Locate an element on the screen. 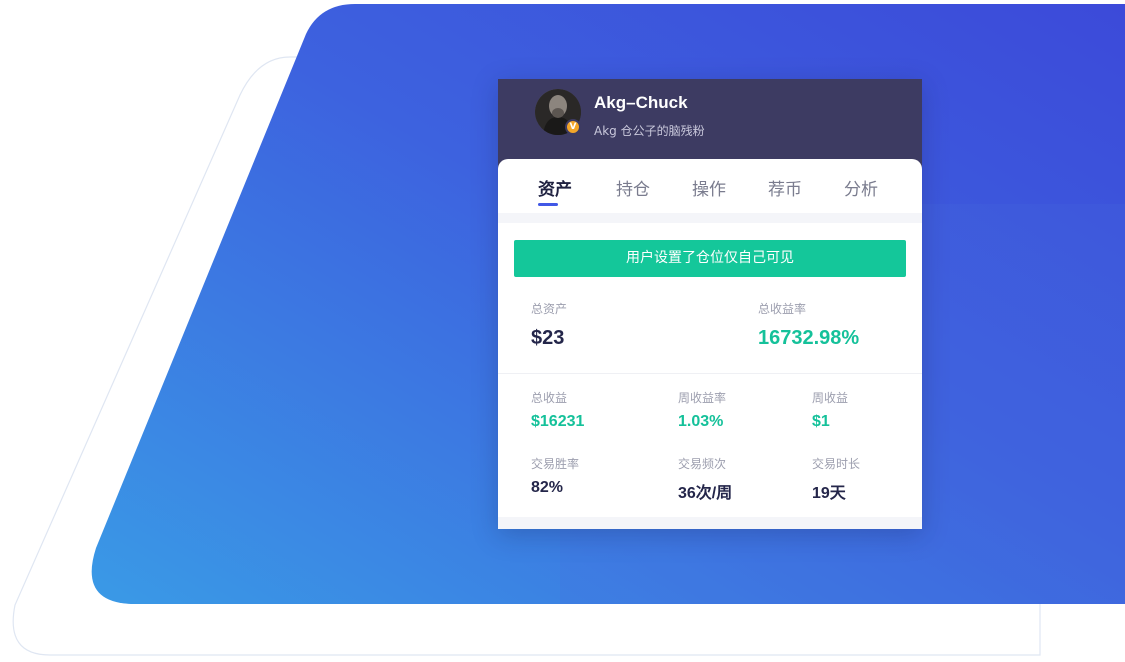 This screenshot has width=1125, height=662. total-profit-label: 总收益 is located at coordinates (549, 398).